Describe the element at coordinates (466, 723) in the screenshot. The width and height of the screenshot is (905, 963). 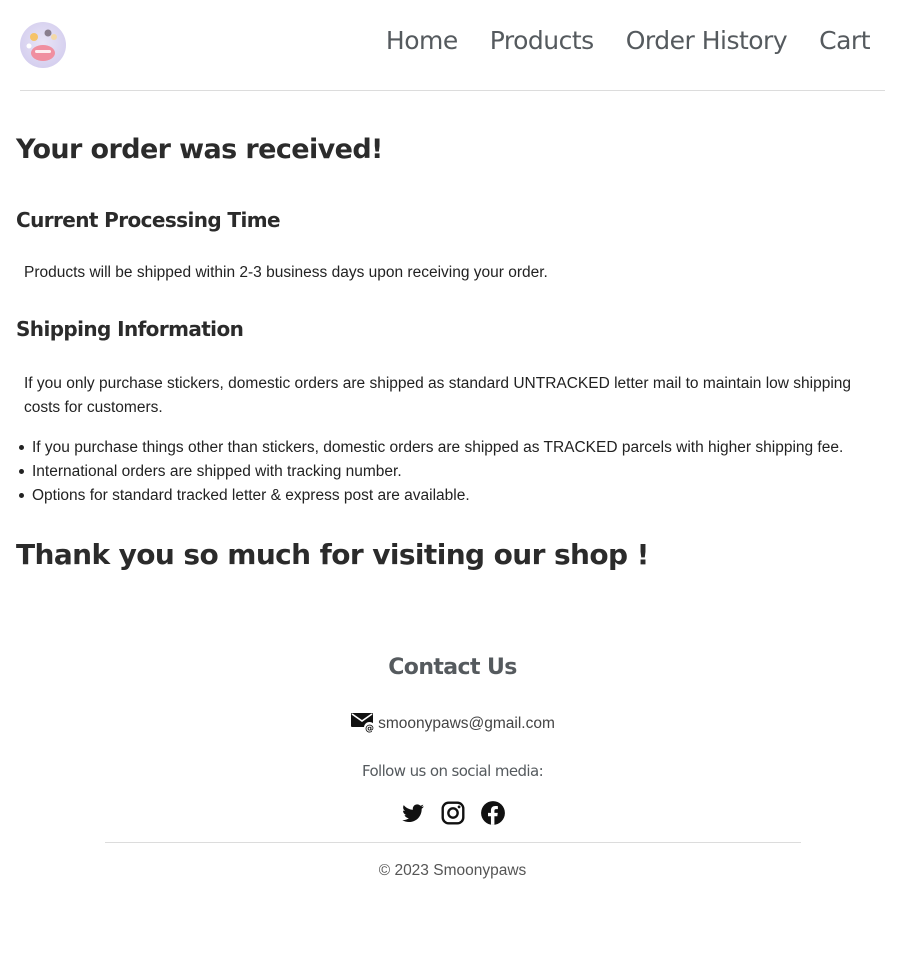
I see `email-link: smoonypaws@gmail.com` at that location.